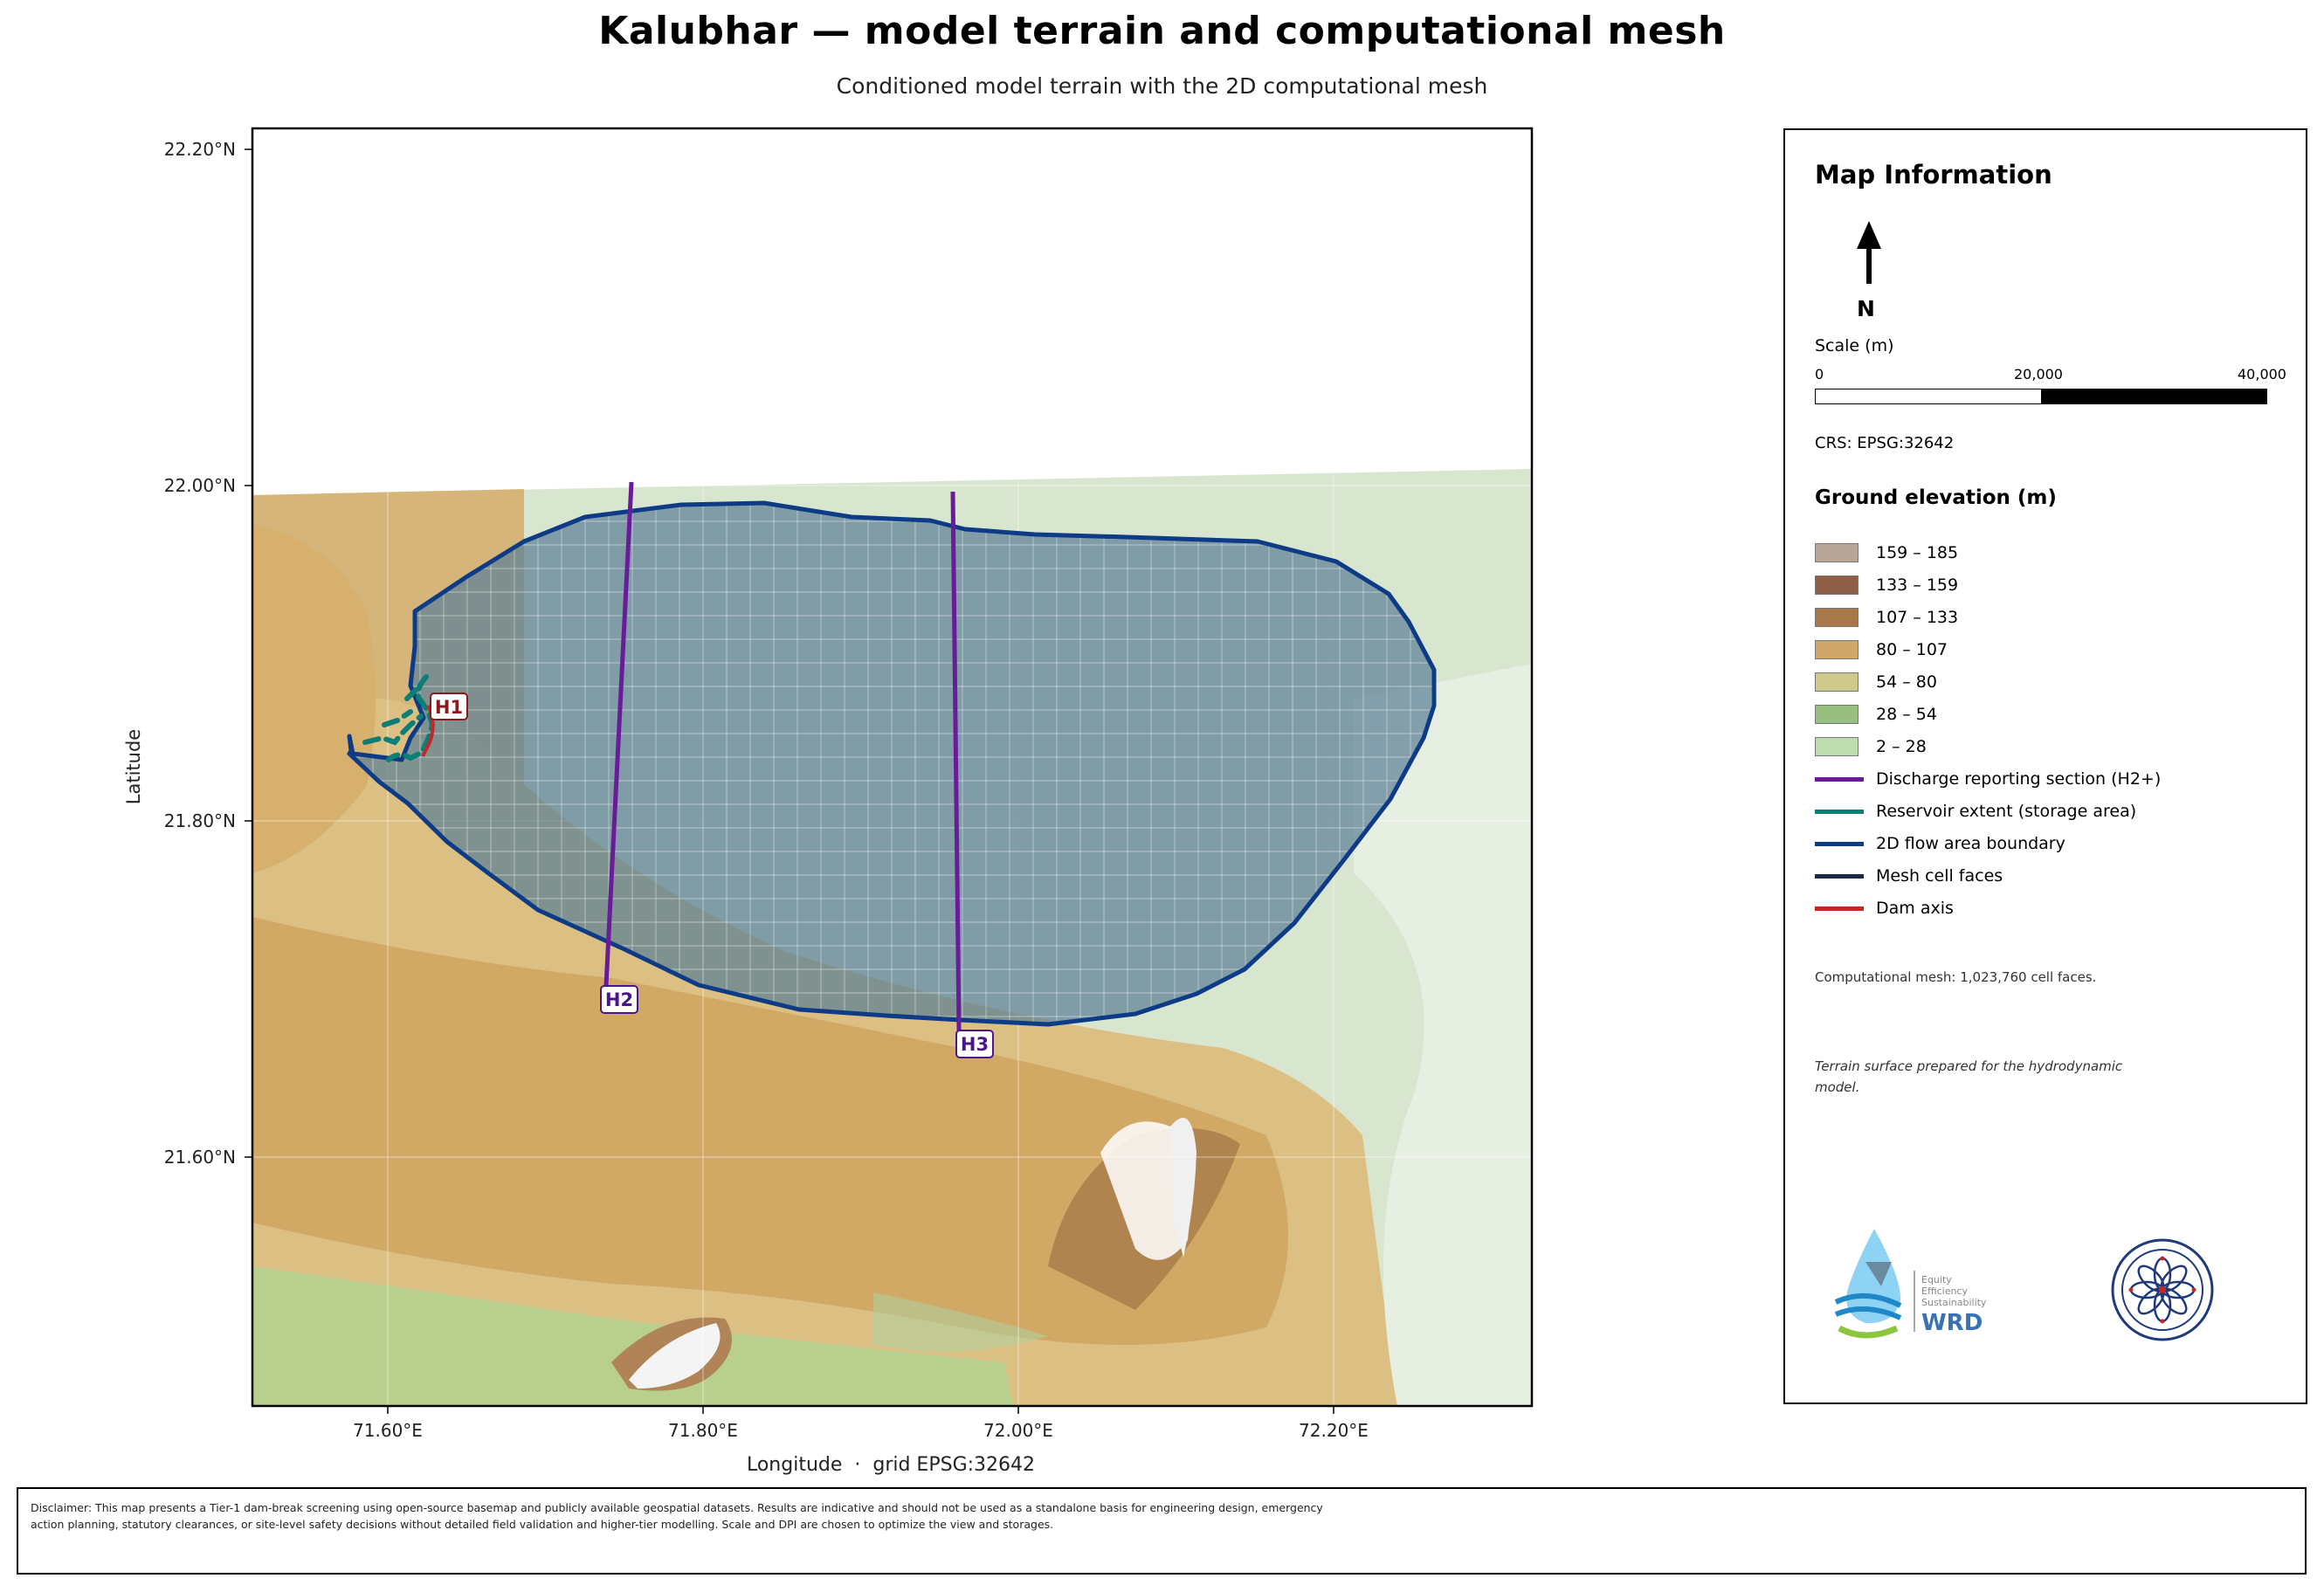 Image resolution: width=2324 pixels, height=1592 pixels. I want to click on legend-item-elevation: 54 – 80, so click(2059, 682).